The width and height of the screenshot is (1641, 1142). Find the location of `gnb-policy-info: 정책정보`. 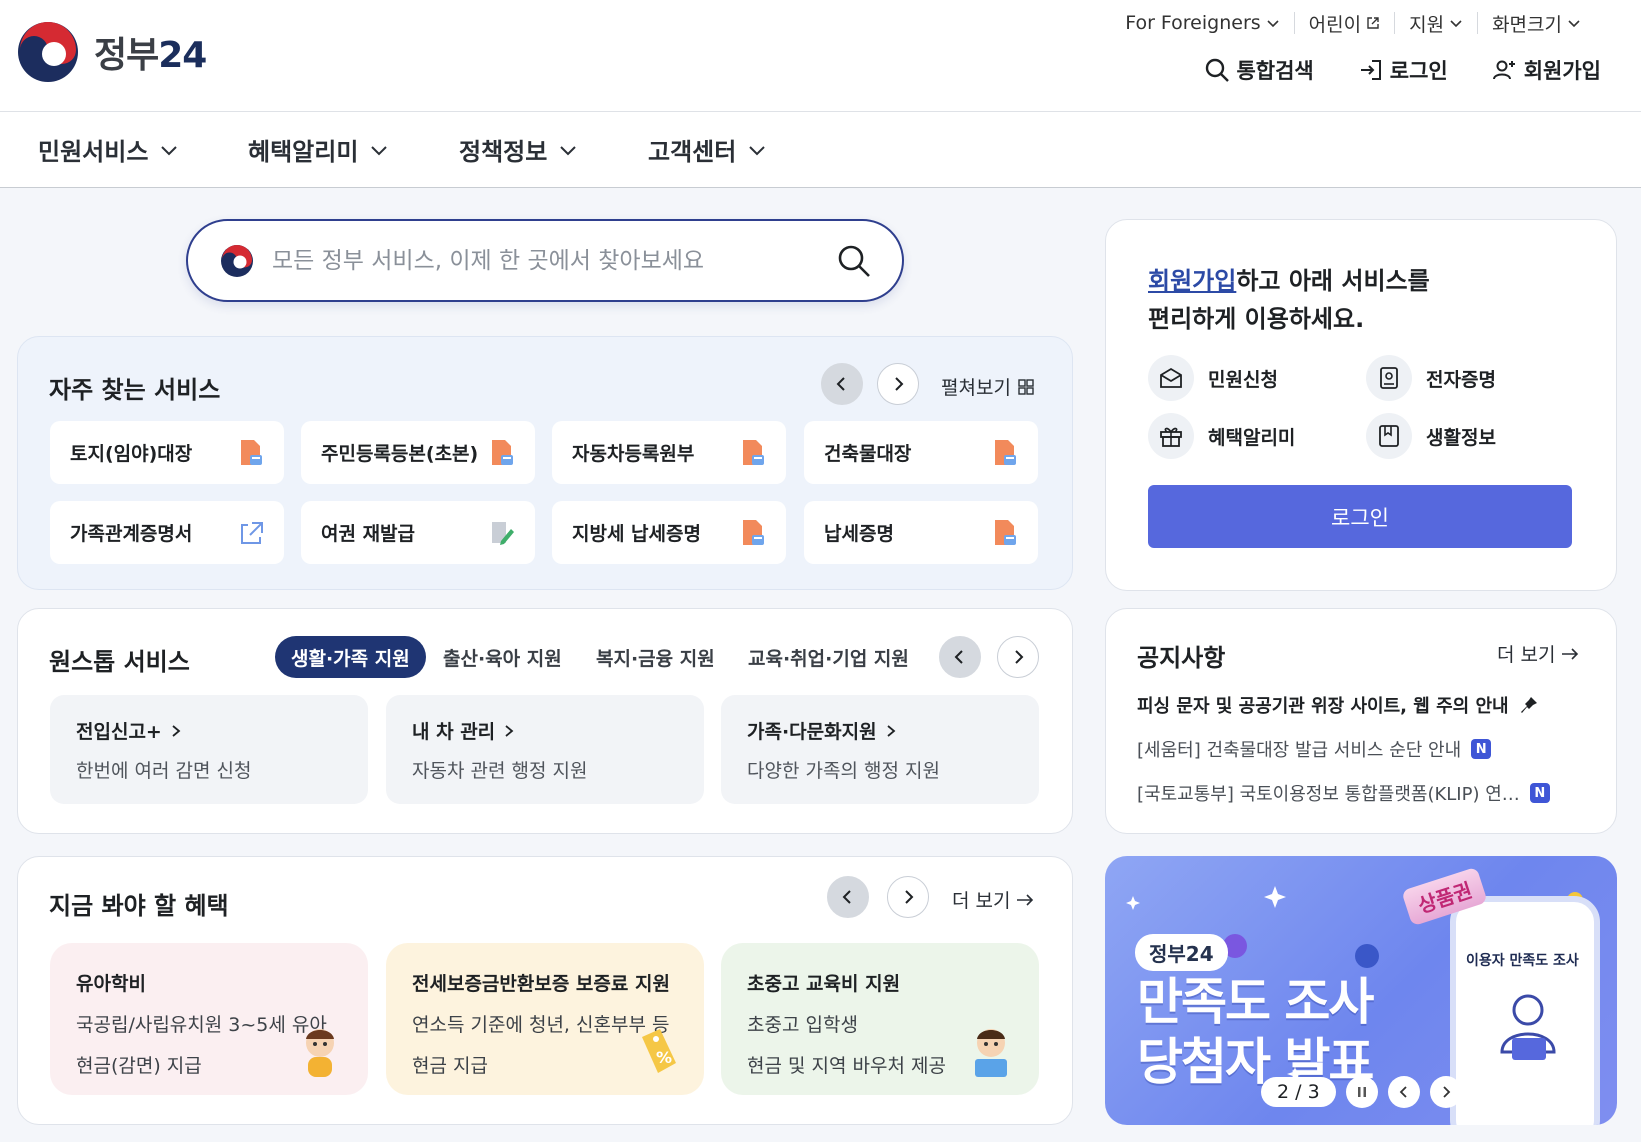

gnb-policy-info: 정책정보 is located at coordinates (519, 149).